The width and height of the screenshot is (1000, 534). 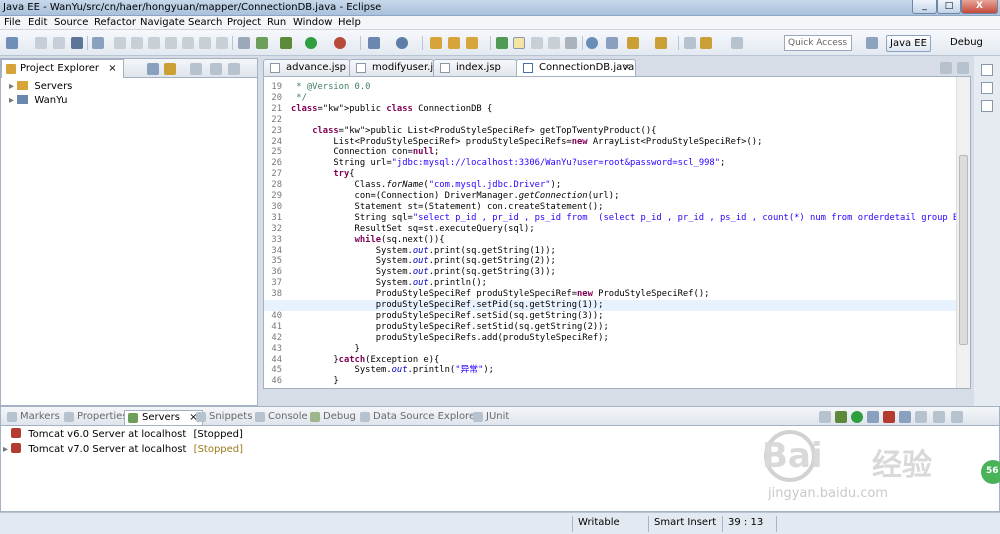 I want to click on task-list-icon, so click(x=987, y=106).